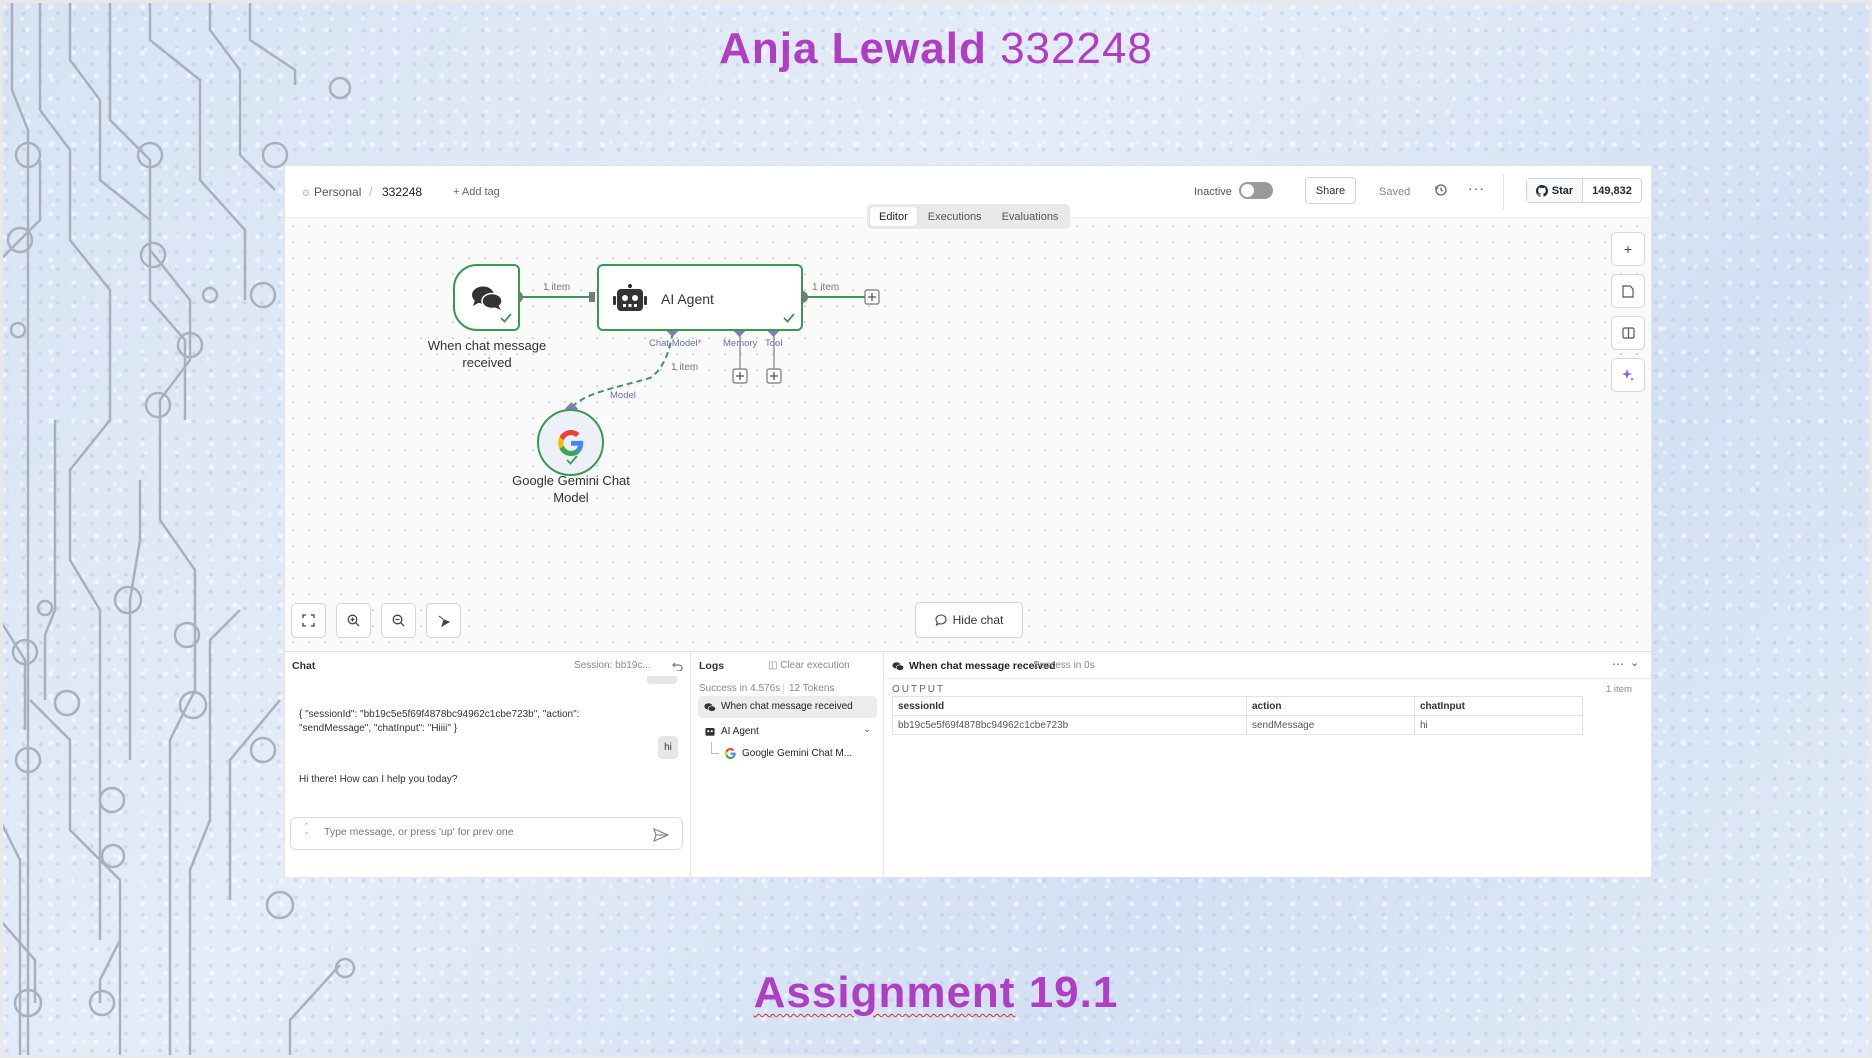 The height and width of the screenshot is (1058, 1872). I want to click on trigger-node-label: When chat message received, so click(487, 354).